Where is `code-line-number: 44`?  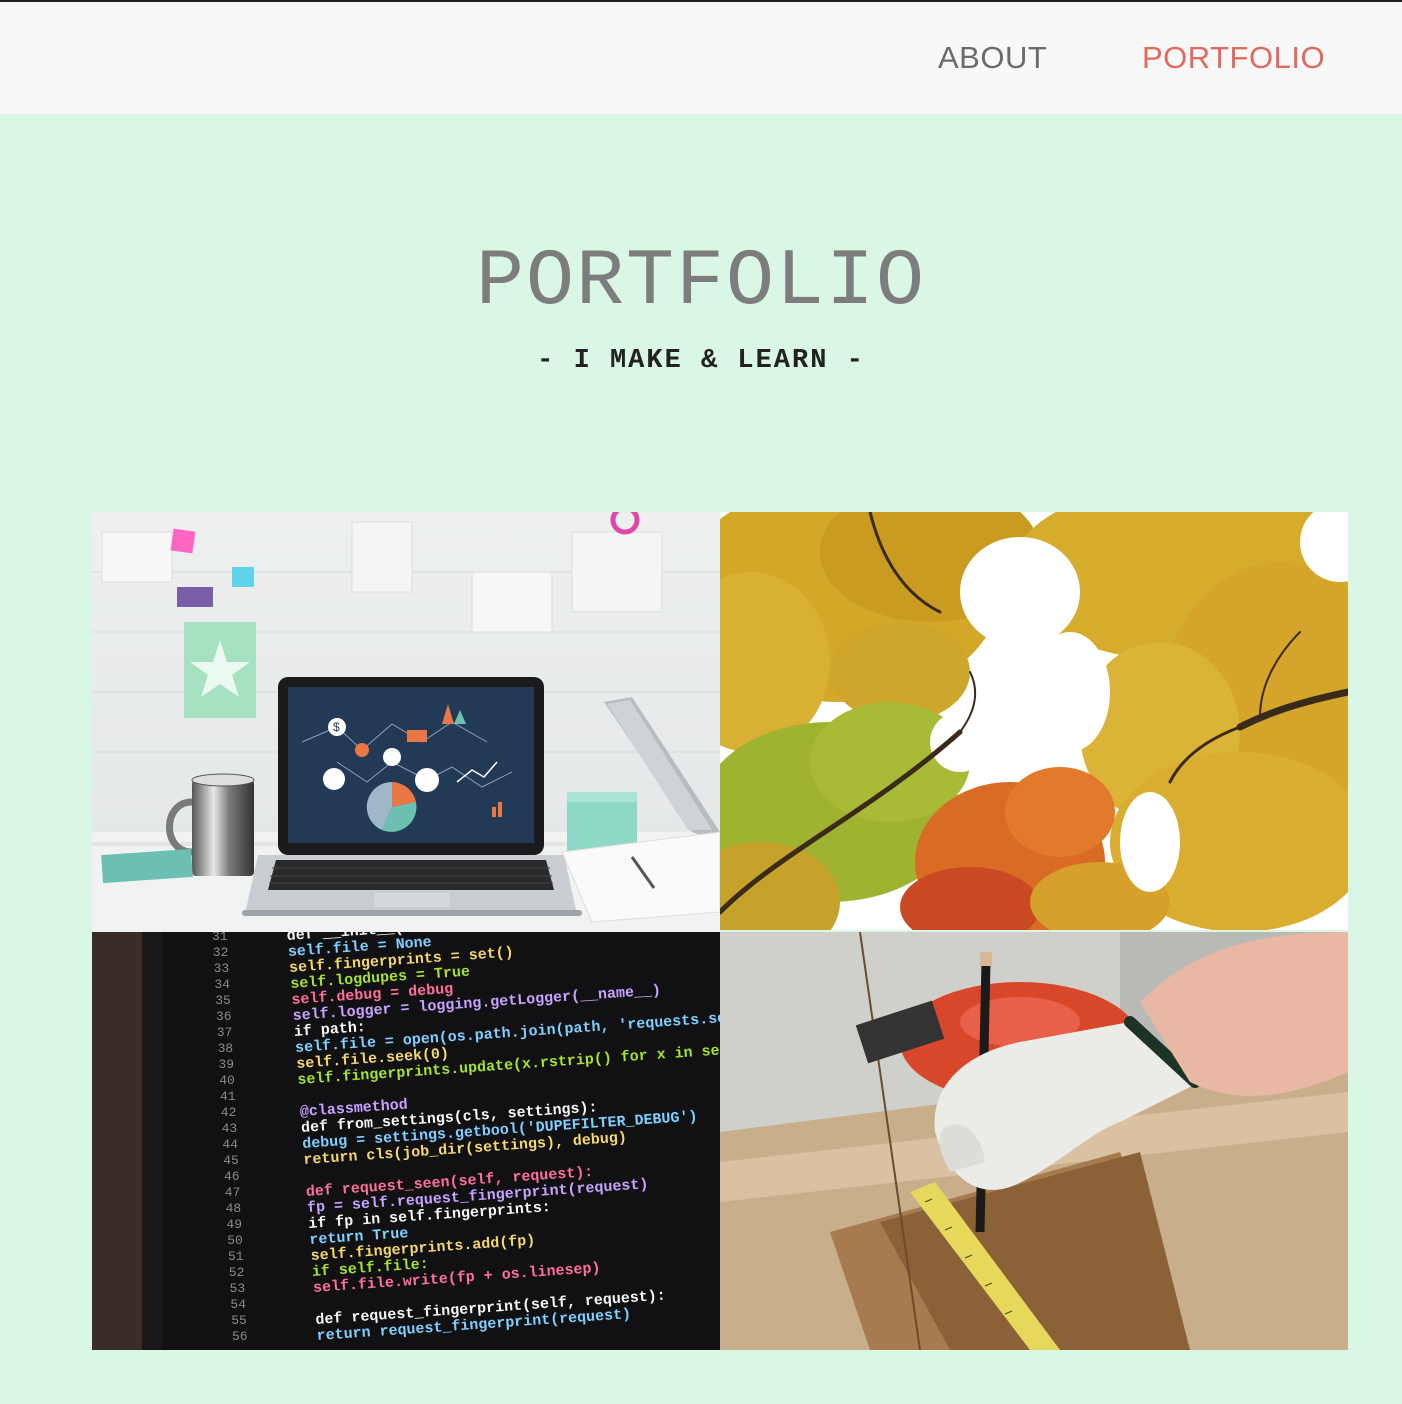 code-line-number: 44 is located at coordinates (230, 1144).